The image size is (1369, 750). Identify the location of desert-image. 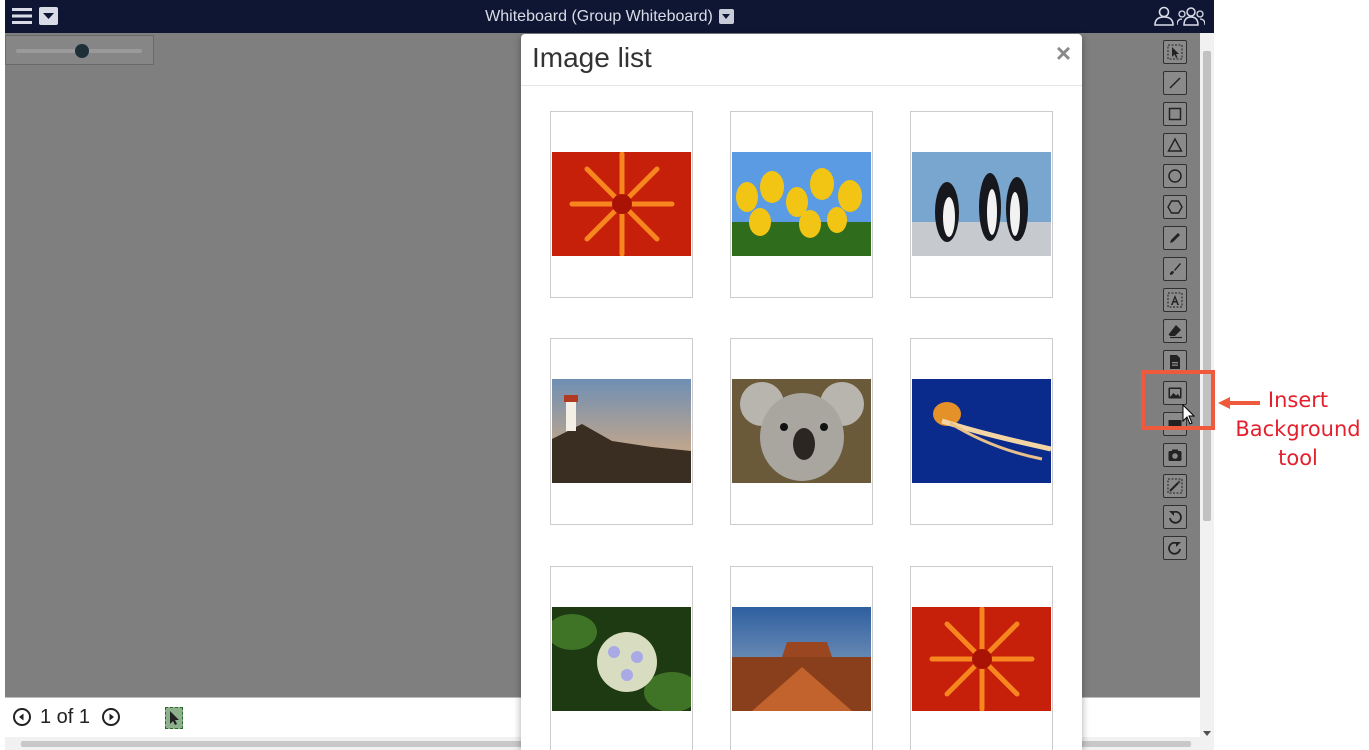
(801, 659).